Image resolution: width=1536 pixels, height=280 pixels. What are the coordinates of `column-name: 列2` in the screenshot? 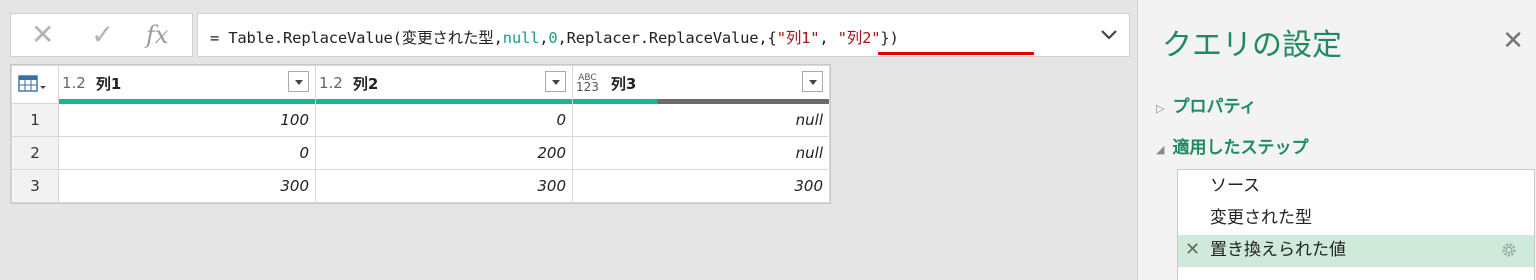 It's located at (365, 83).